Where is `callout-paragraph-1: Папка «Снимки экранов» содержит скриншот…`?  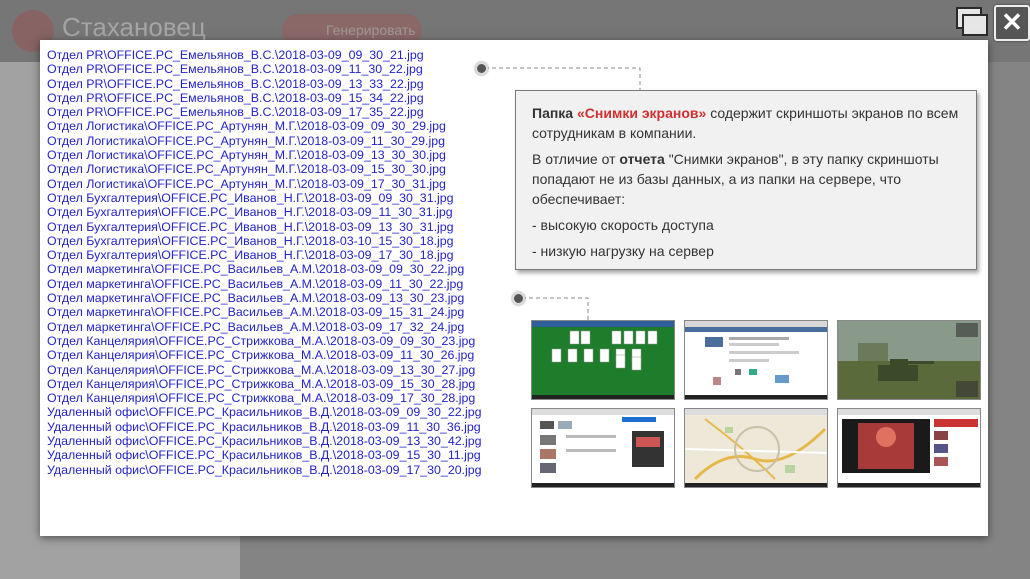
callout-paragraph-1: Папка «Снимки экранов» содержит скриншот… is located at coordinates (745, 123).